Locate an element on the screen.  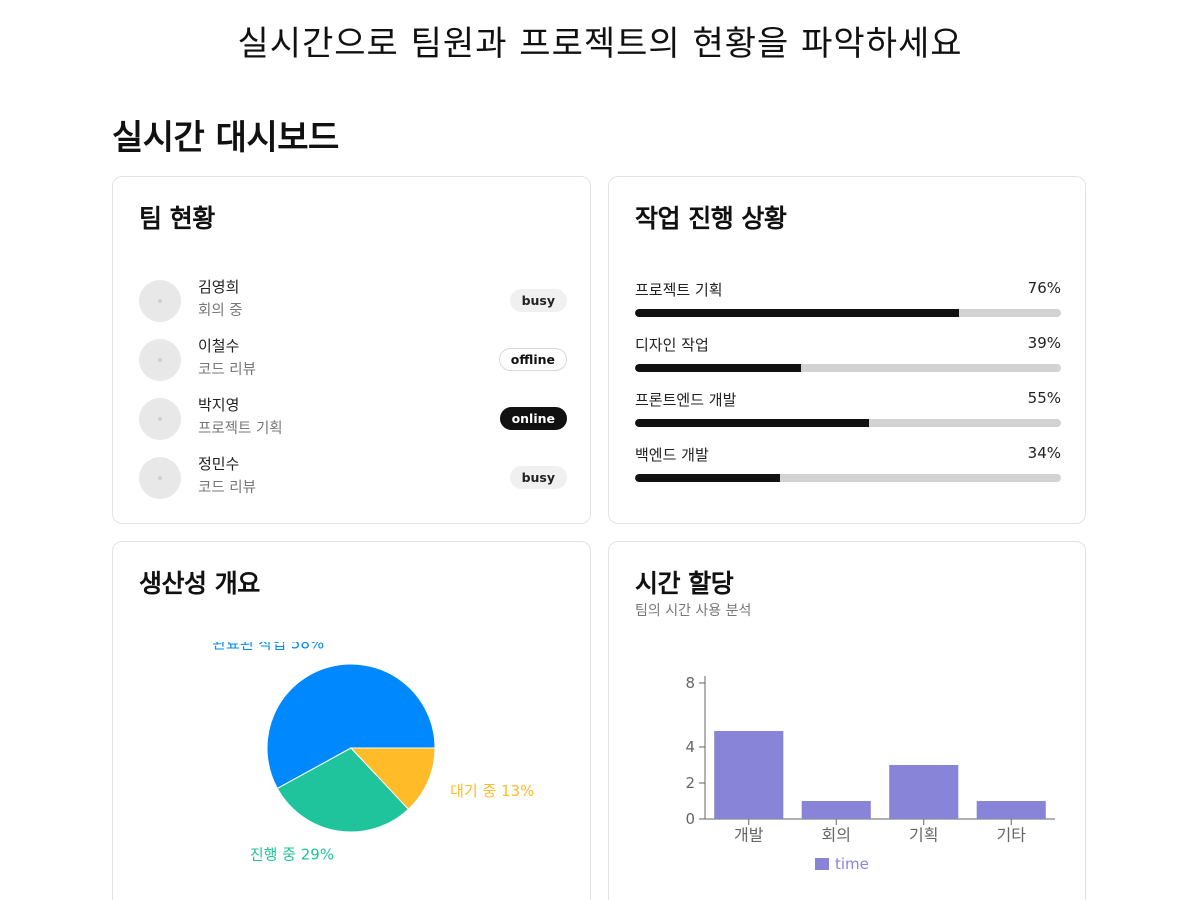
pie-slice-label: 완료된 작업 58% is located at coordinates (268, 647).